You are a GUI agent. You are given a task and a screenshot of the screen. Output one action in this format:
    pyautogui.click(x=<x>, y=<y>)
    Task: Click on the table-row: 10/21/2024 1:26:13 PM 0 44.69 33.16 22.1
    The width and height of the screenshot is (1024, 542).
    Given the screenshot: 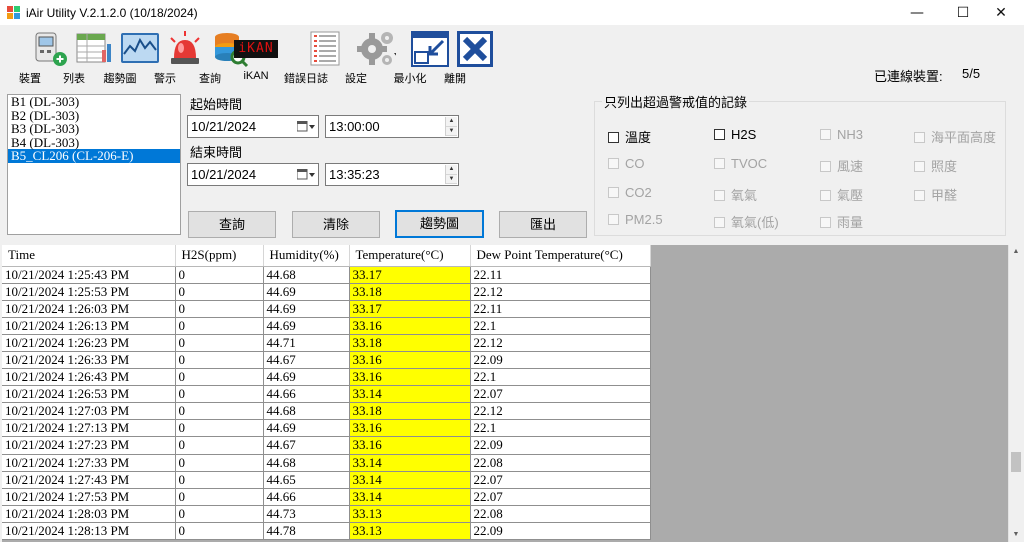 What is the action you would take?
    pyautogui.click(x=326, y=326)
    